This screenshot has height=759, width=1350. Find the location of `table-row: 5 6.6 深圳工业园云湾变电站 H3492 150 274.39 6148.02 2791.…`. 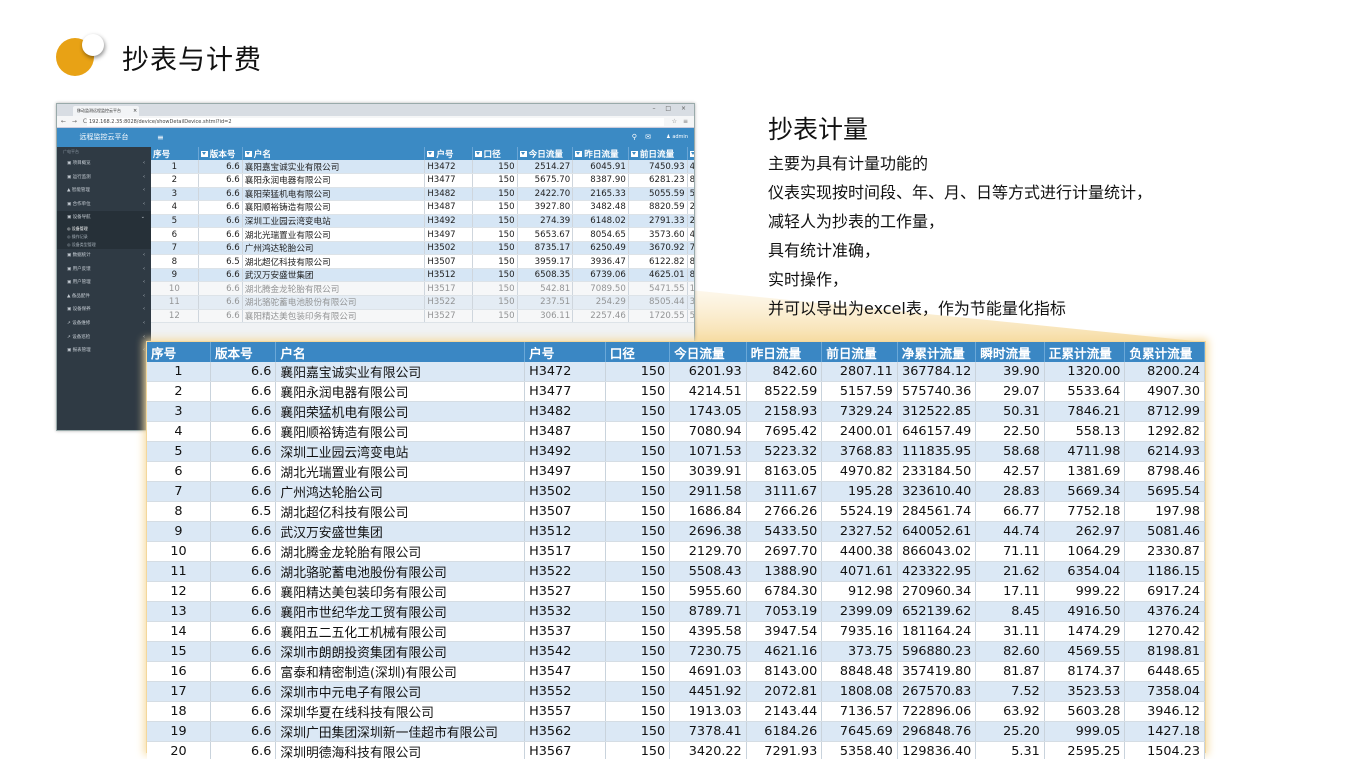

table-row: 5 6.6 深圳工业园云湾变电站 H3492 150 274.39 6148.02 2791.… is located at coordinates (422, 221).